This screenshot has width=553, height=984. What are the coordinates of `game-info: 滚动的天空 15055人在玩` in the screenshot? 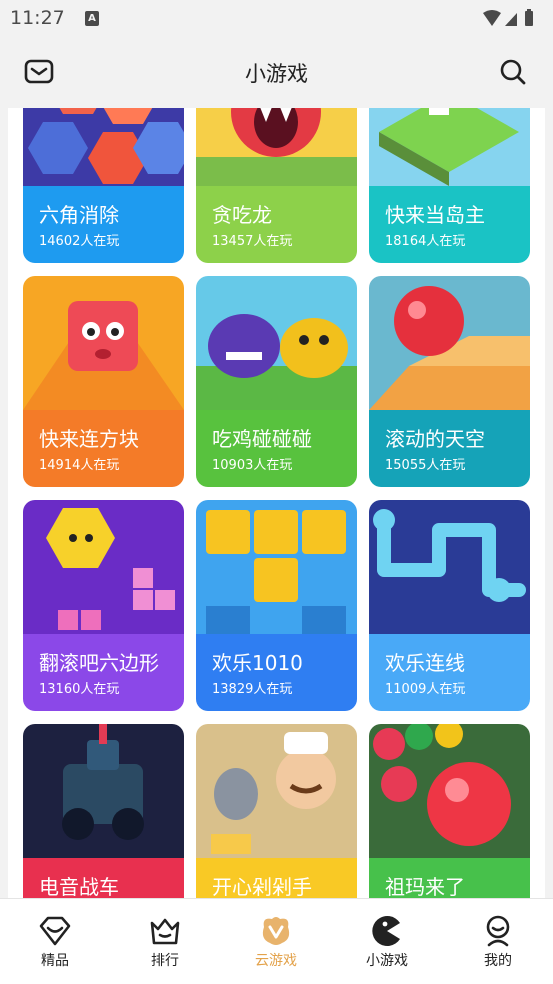 It's located at (449, 448).